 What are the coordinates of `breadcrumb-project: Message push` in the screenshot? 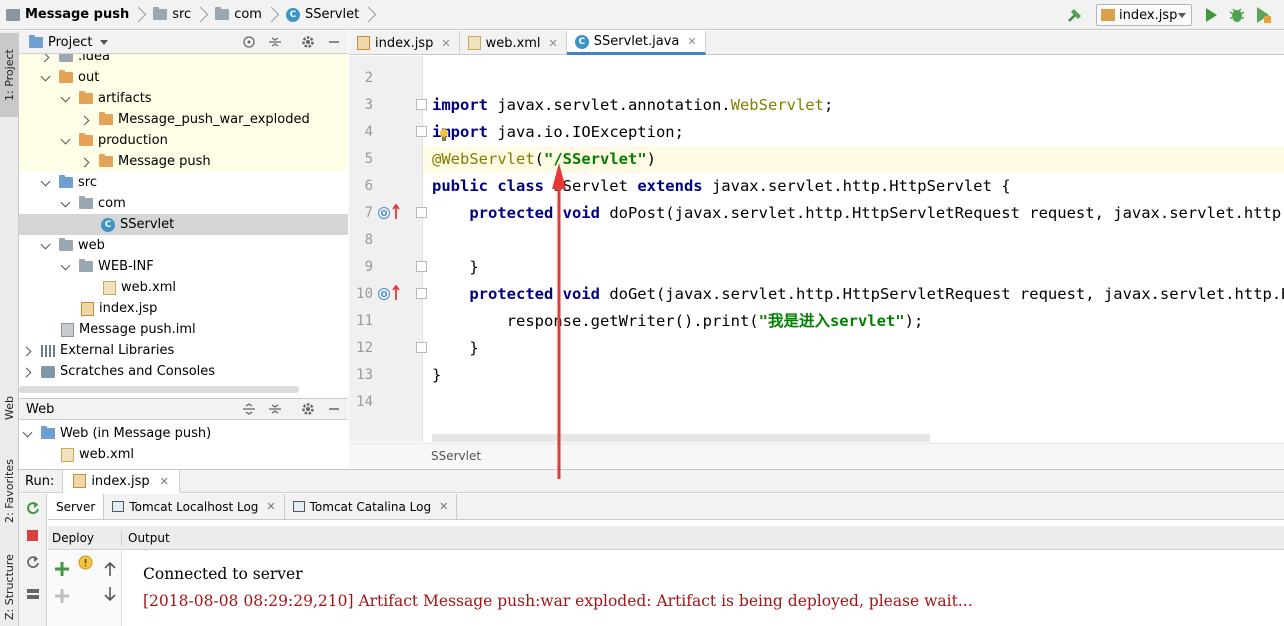 It's located at (73, 15).